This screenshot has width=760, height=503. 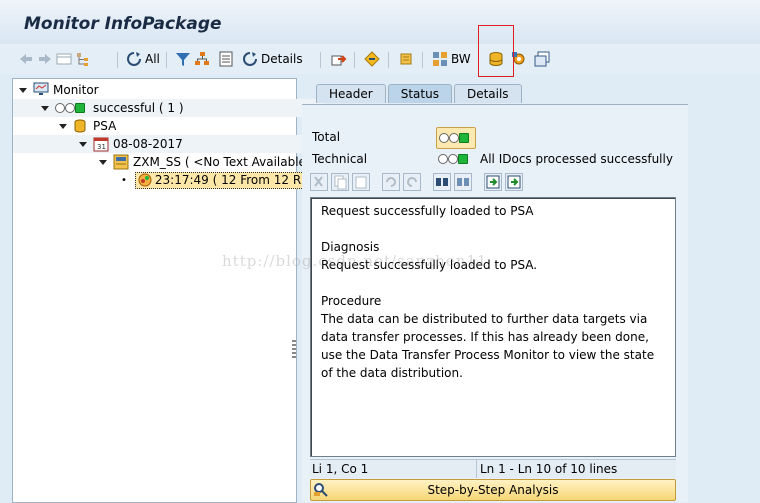 What do you see at coordinates (355, 261) in the screenshot?
I see `watermark: http://blog.csdn.net/sapzhen11` at bounding box center [355, 261].